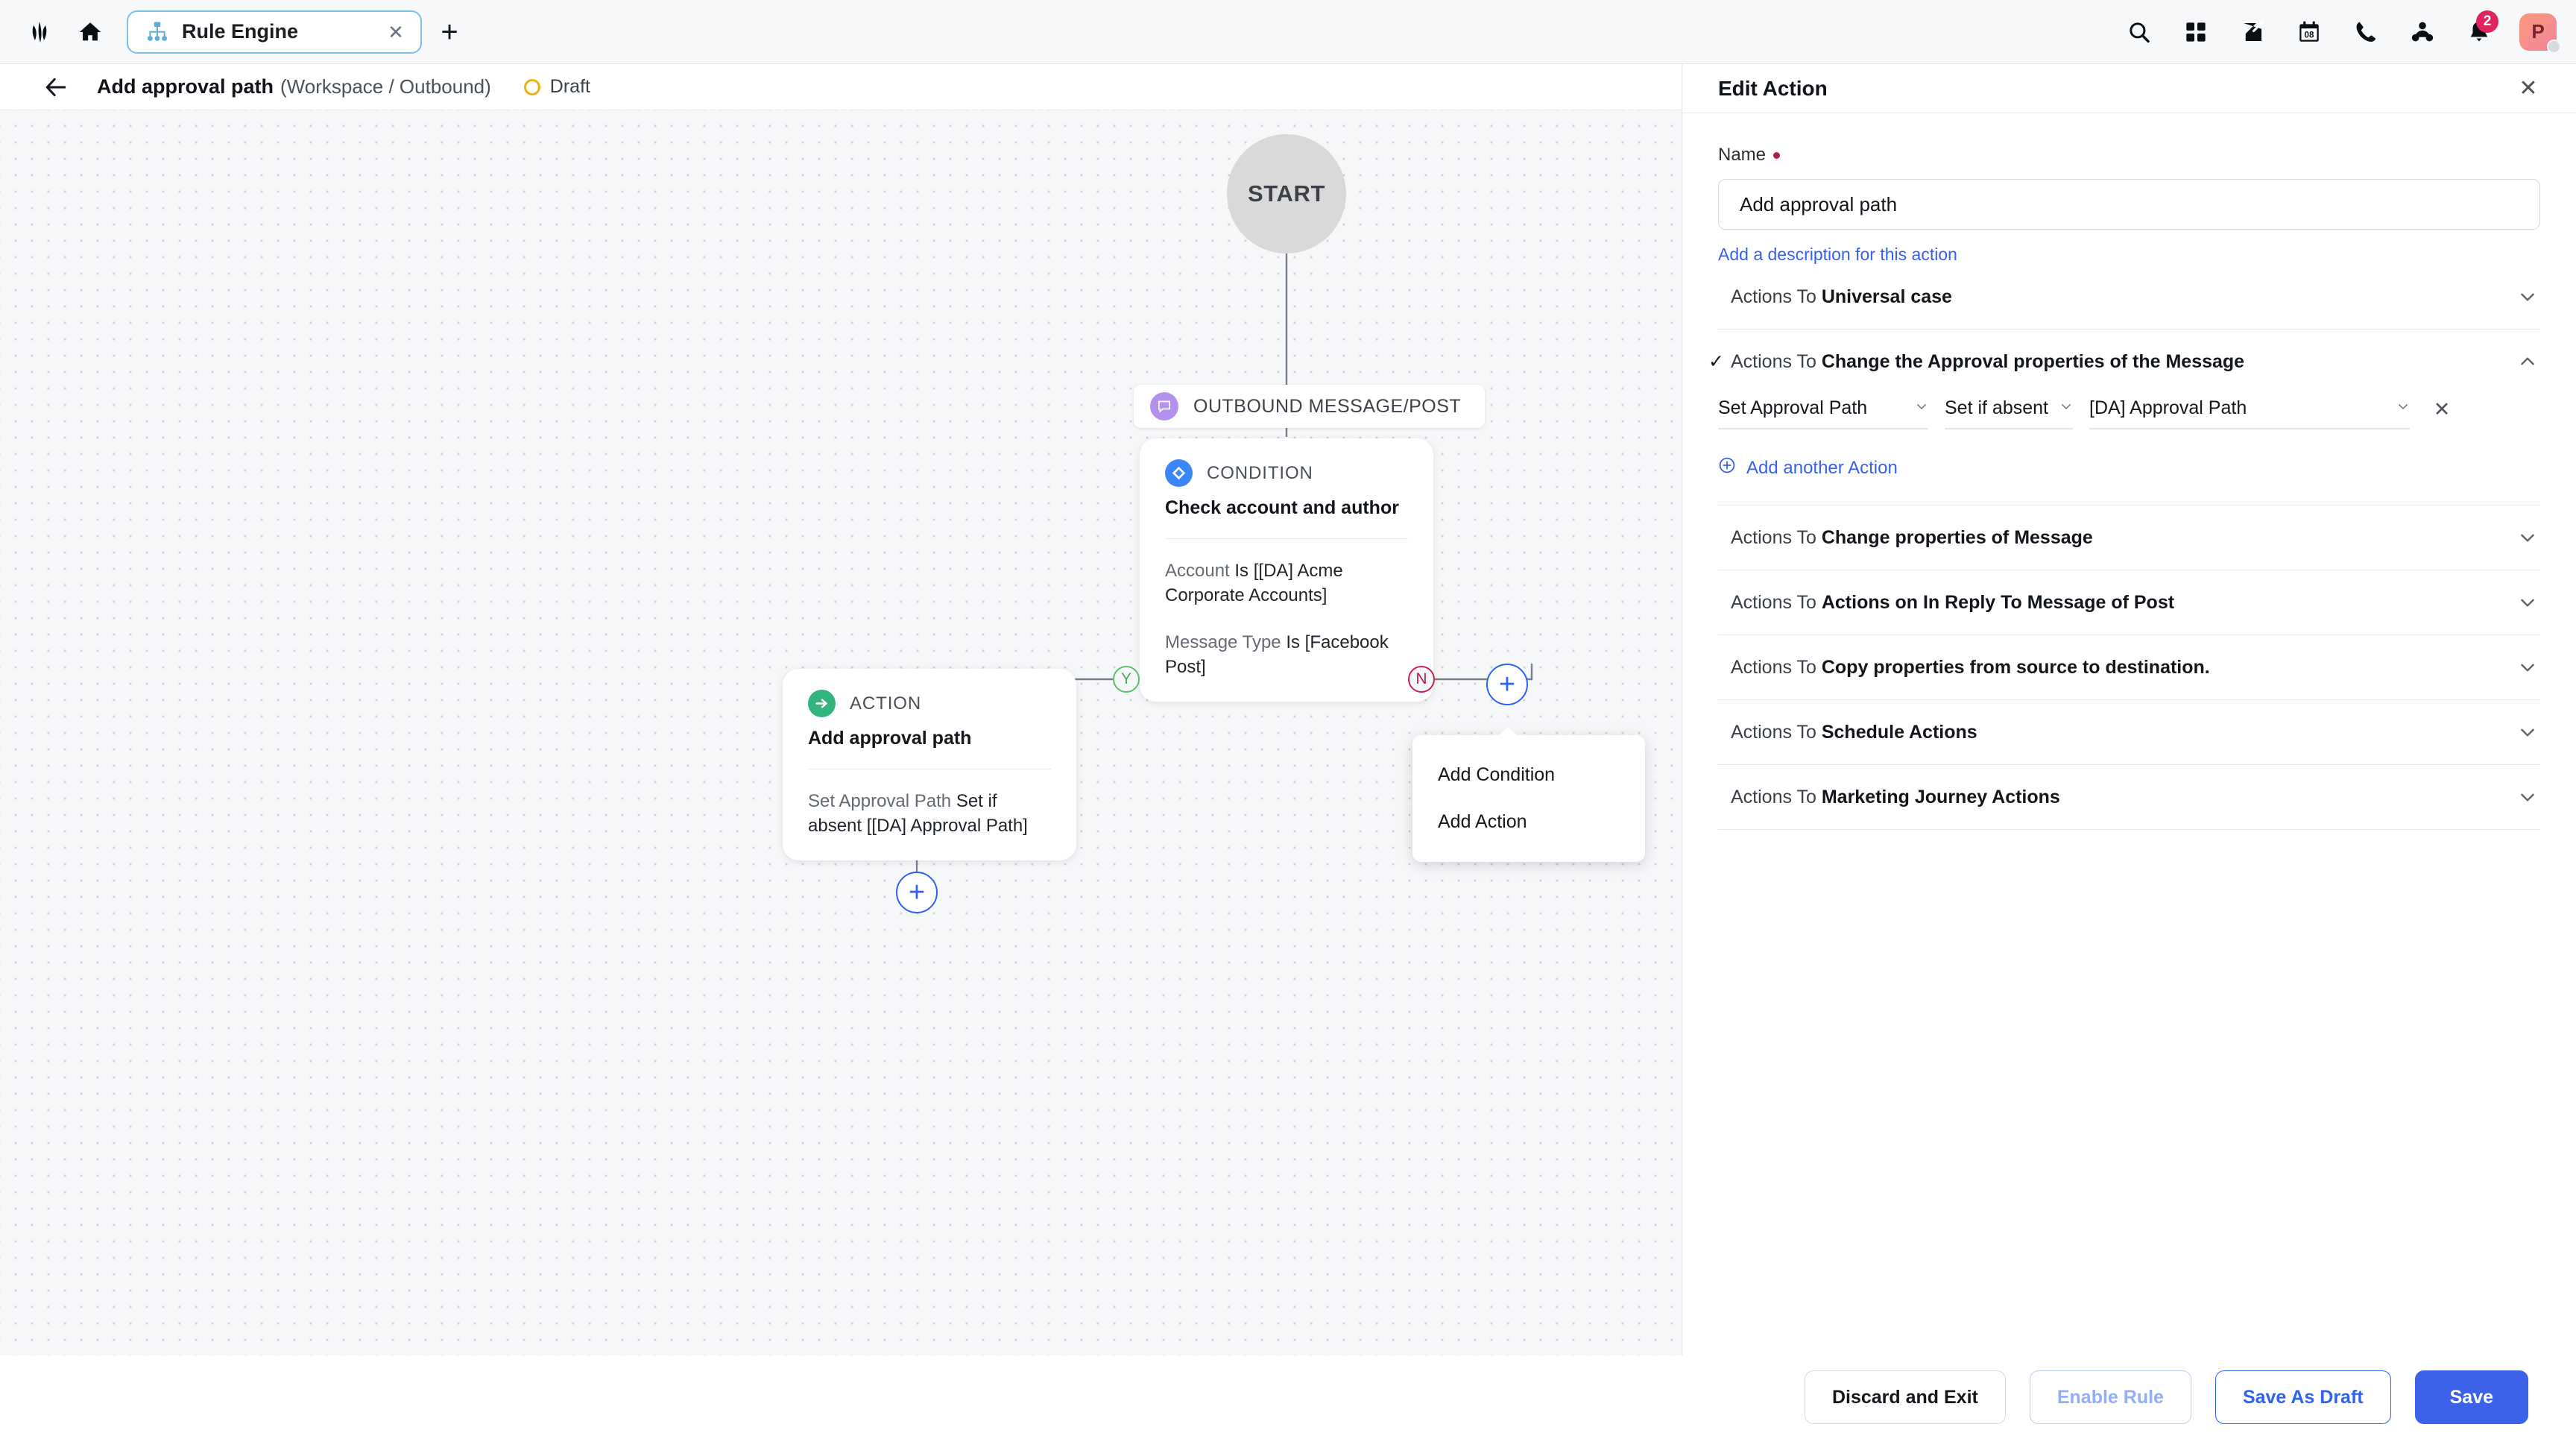 The width and height of the screenshot is (2576, 1439). I want to click on home-icon, so click(91, 32).